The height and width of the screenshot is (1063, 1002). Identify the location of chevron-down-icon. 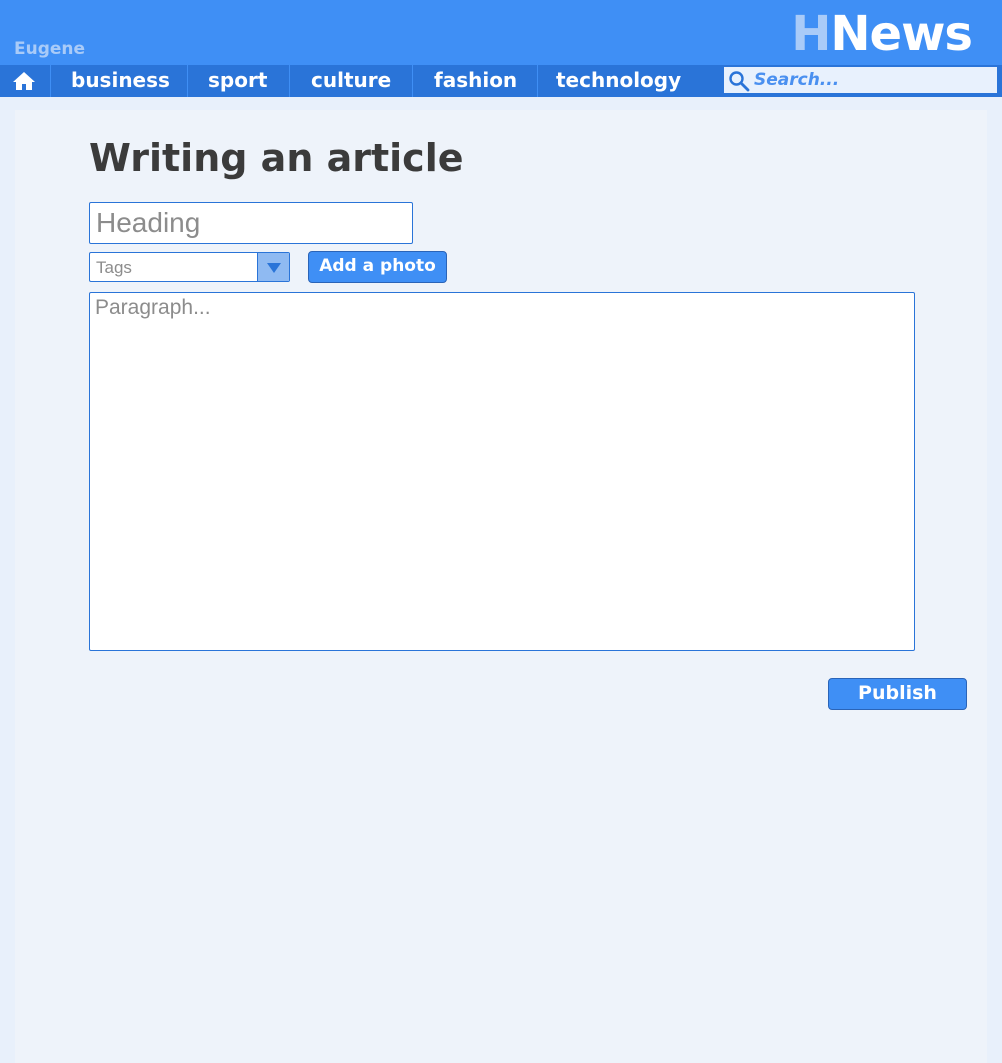
(274, 268).